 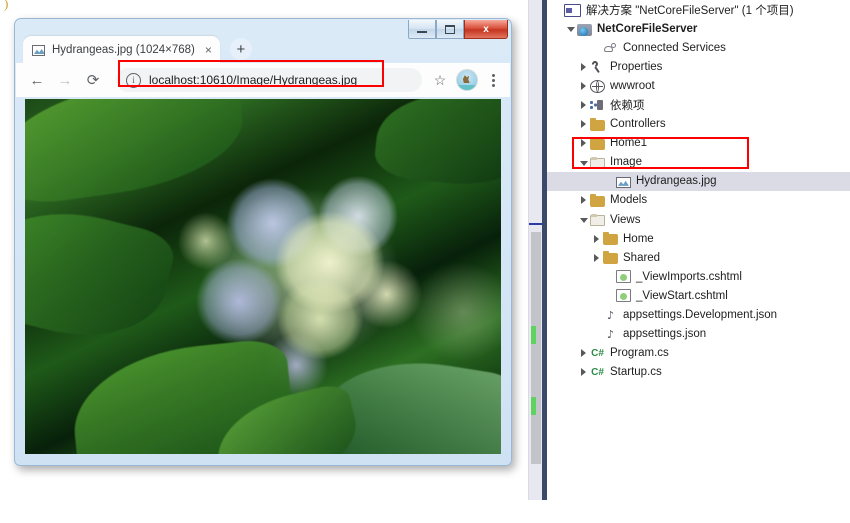 I want to click on close-icon: ×, so click(x=208, y=50).